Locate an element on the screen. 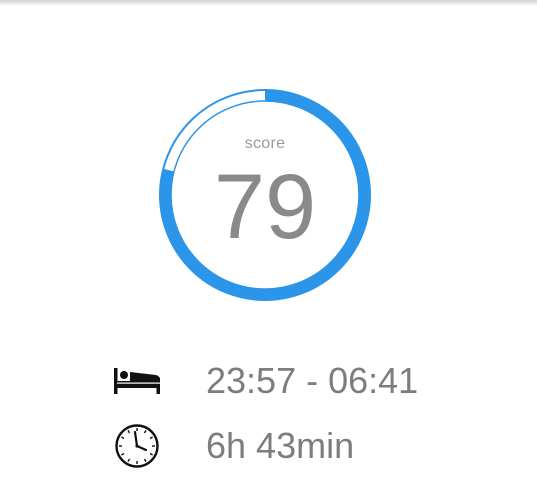 This screenshot has height=488, width=537. clock-icon is located at coordinates (137, 446).